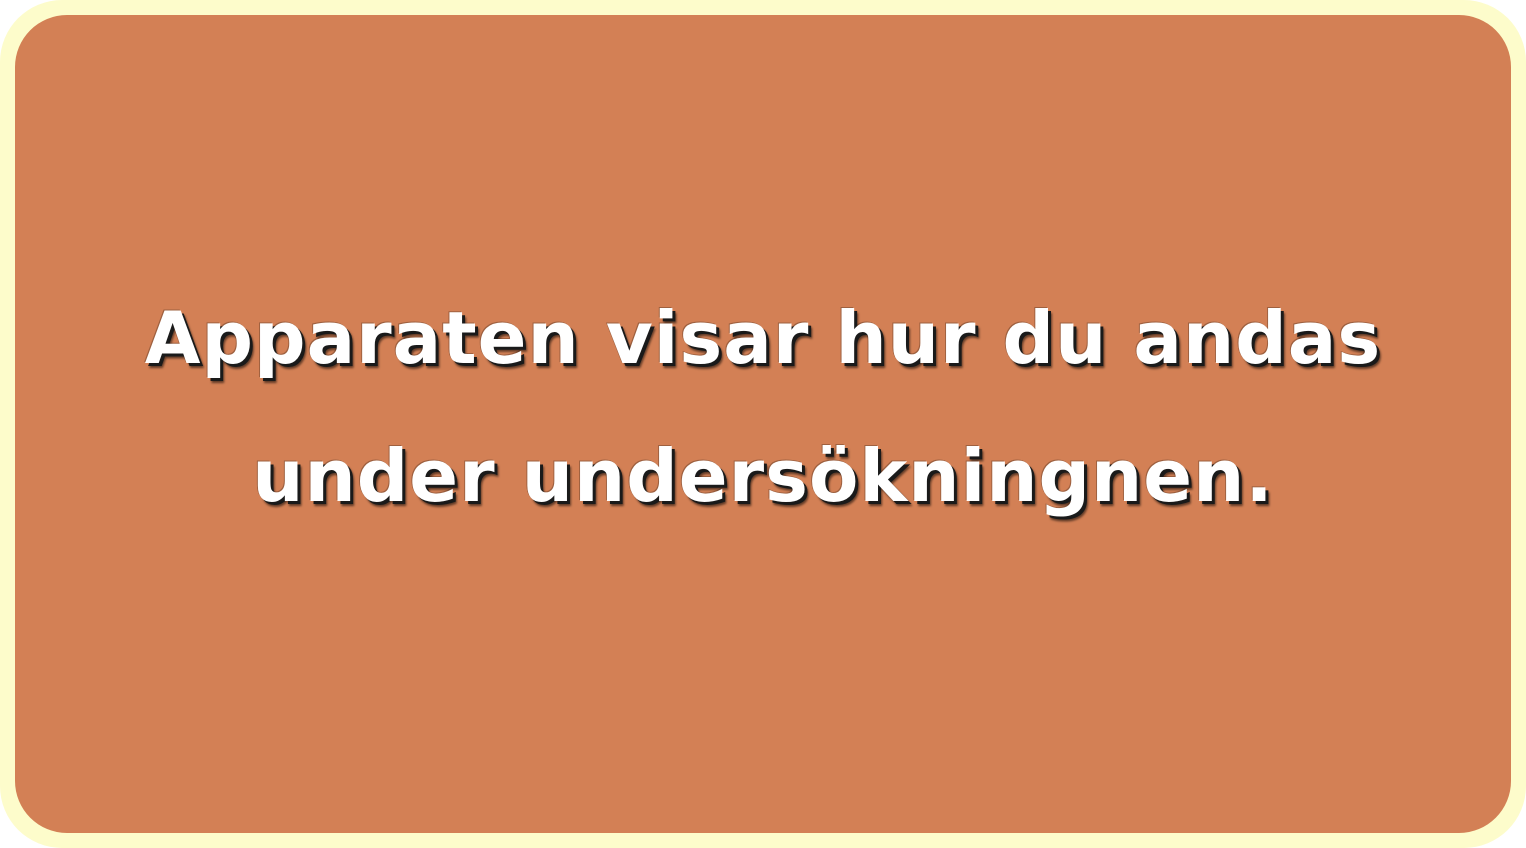 This screenshot has width=1526, height=848. What do you see at coordinates (763, 476) in the screenshot?
I see `caption-line-2: under undersökningnen.` at bounding box center [763, 476].